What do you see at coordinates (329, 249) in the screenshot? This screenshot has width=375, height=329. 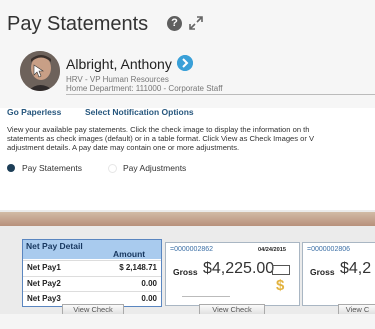 I see `check-number: =0000002806` at bounding box center [329, 249].